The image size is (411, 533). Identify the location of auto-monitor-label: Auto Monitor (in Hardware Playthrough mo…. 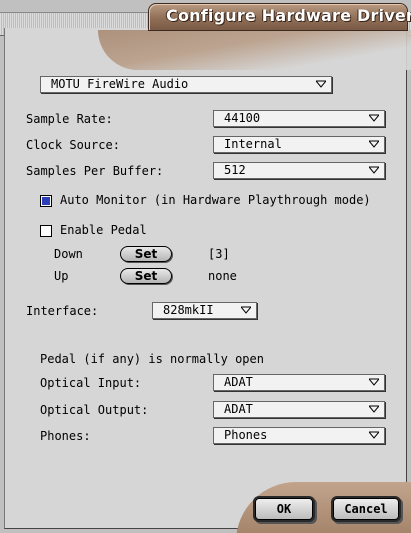
(215, 200).